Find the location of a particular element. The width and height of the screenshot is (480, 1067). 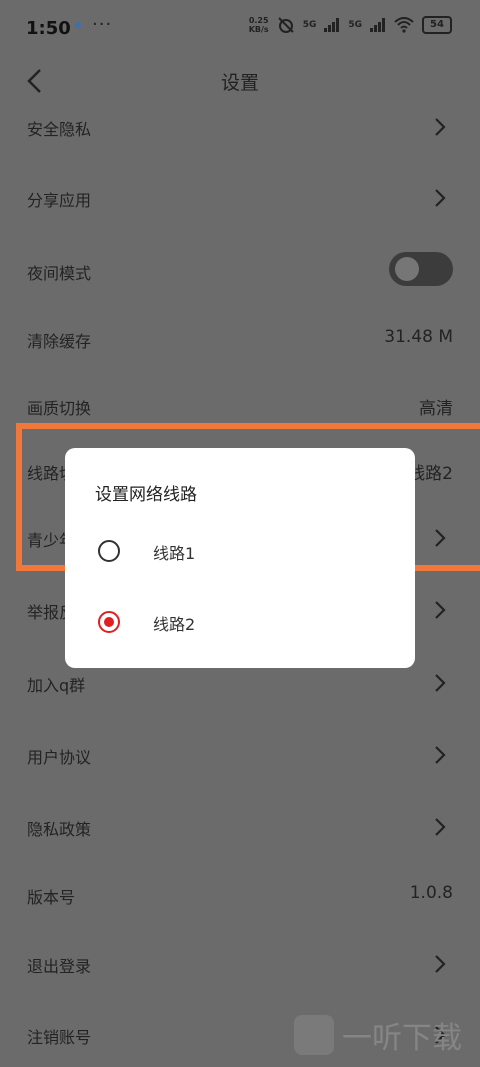

row-label: 分享应用 is located at coordinates (59, 200).